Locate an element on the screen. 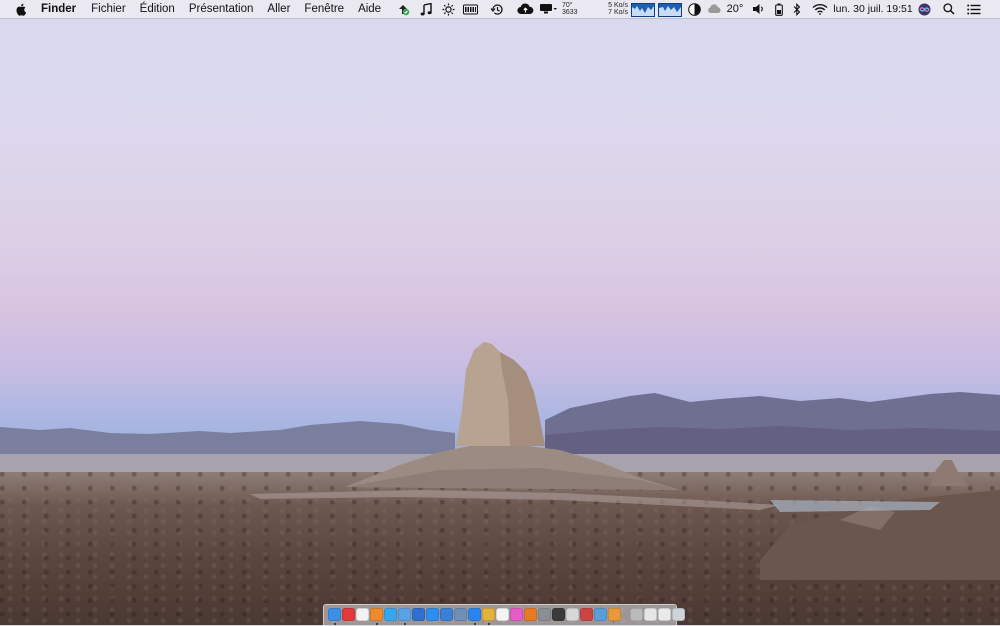 This screenshot has height=626, width=1000. dock-trash-icon is located at coordinates (678, 614).